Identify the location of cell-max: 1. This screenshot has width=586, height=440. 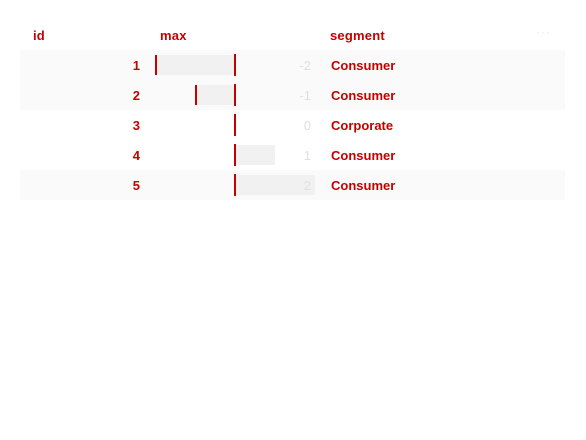
(307, 155).